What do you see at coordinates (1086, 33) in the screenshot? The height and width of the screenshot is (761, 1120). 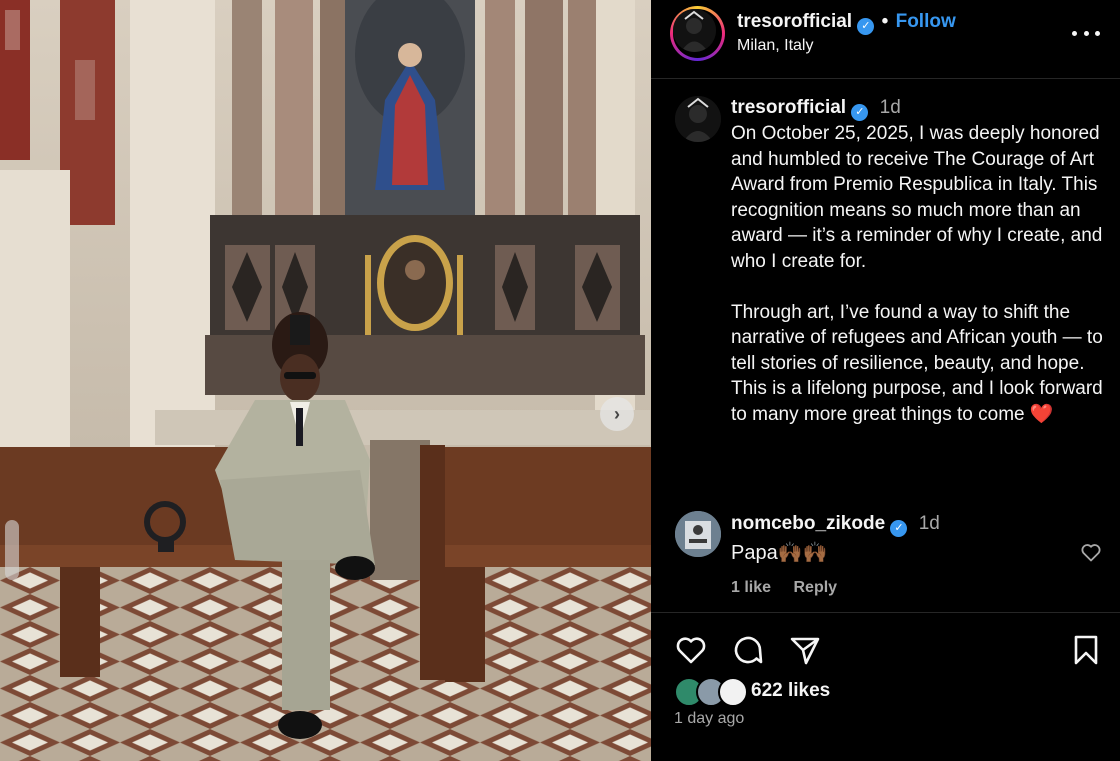 I see `more-icon` at bounding box center [1086, 33].